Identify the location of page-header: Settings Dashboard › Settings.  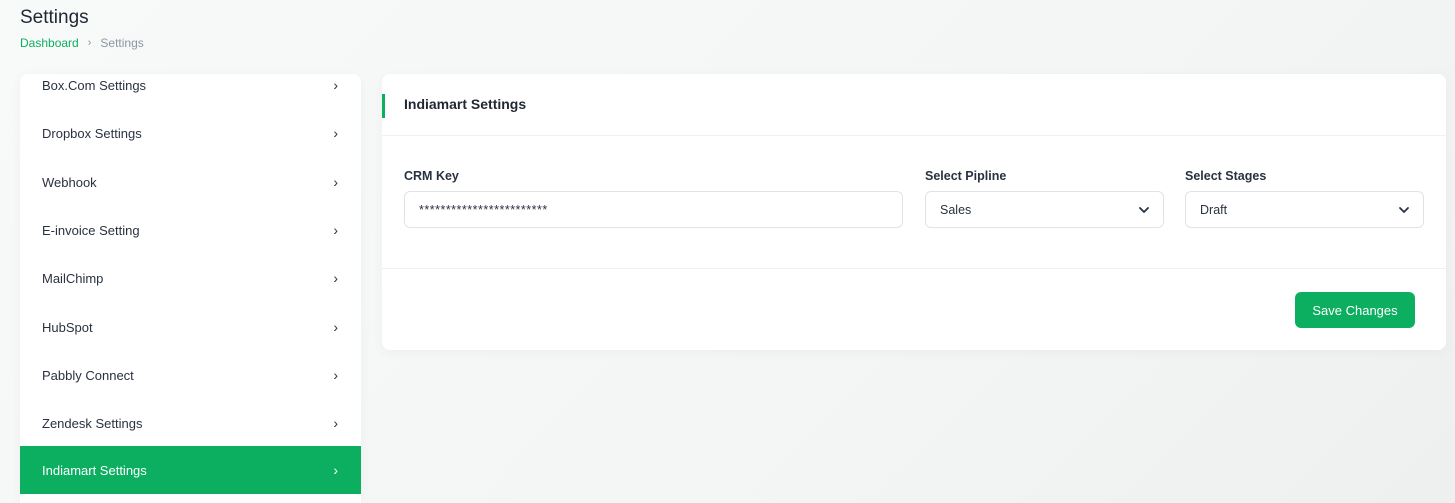
(82, 28).